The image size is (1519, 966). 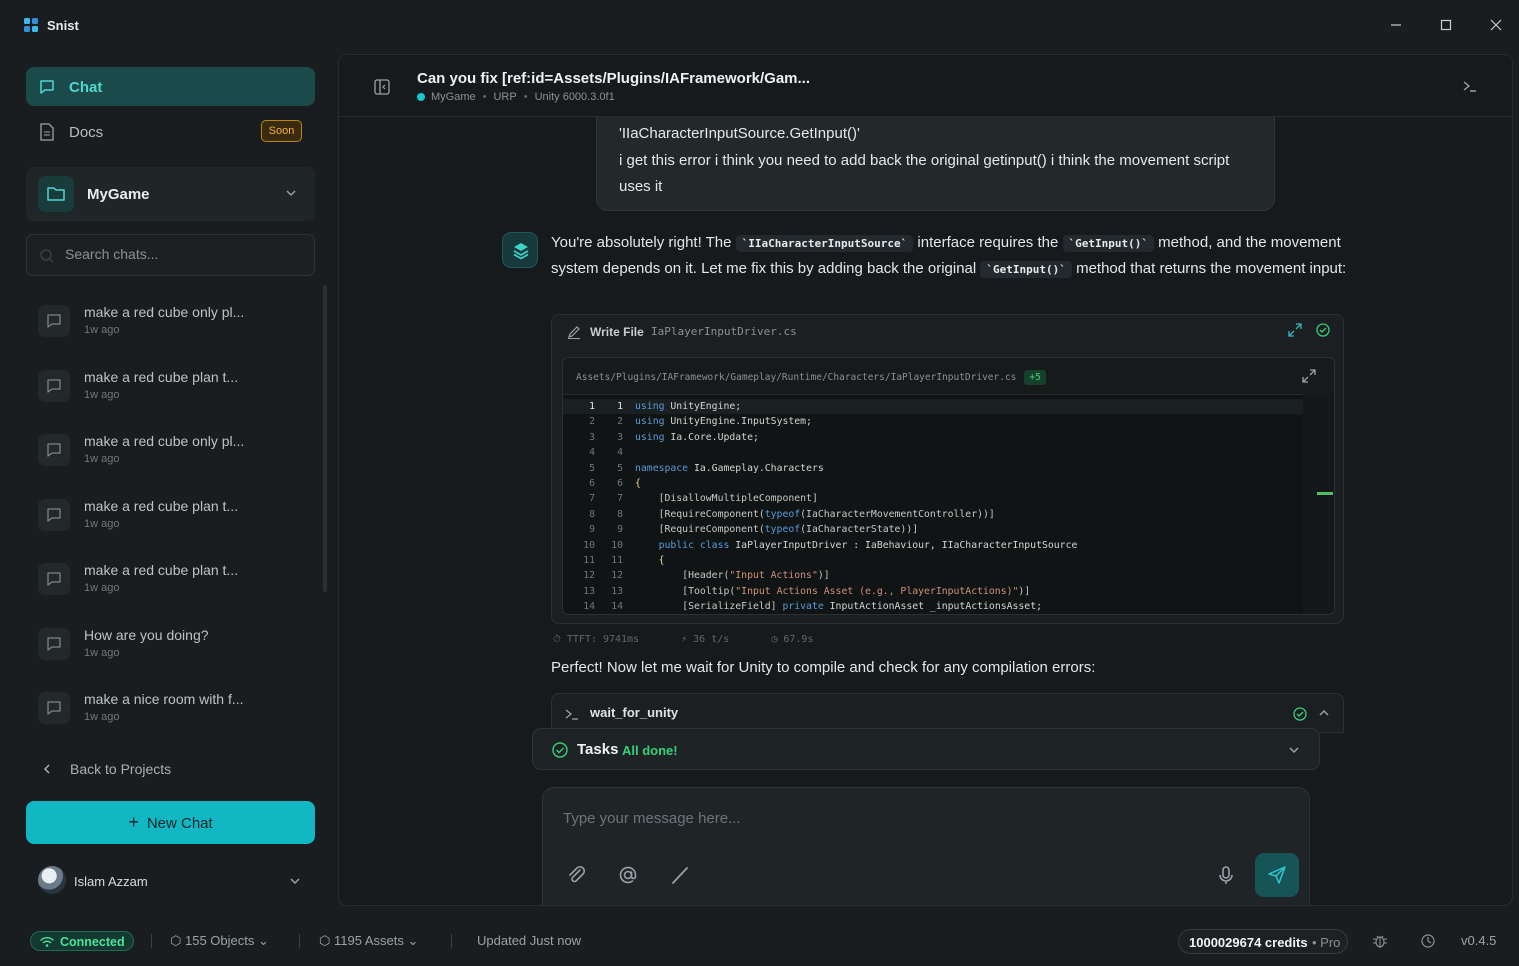 What do you see at coordinates (697, 437) in the screenshot?
I see `code-text: using Ia.Core.Update;` at bounding box center [697, 437].